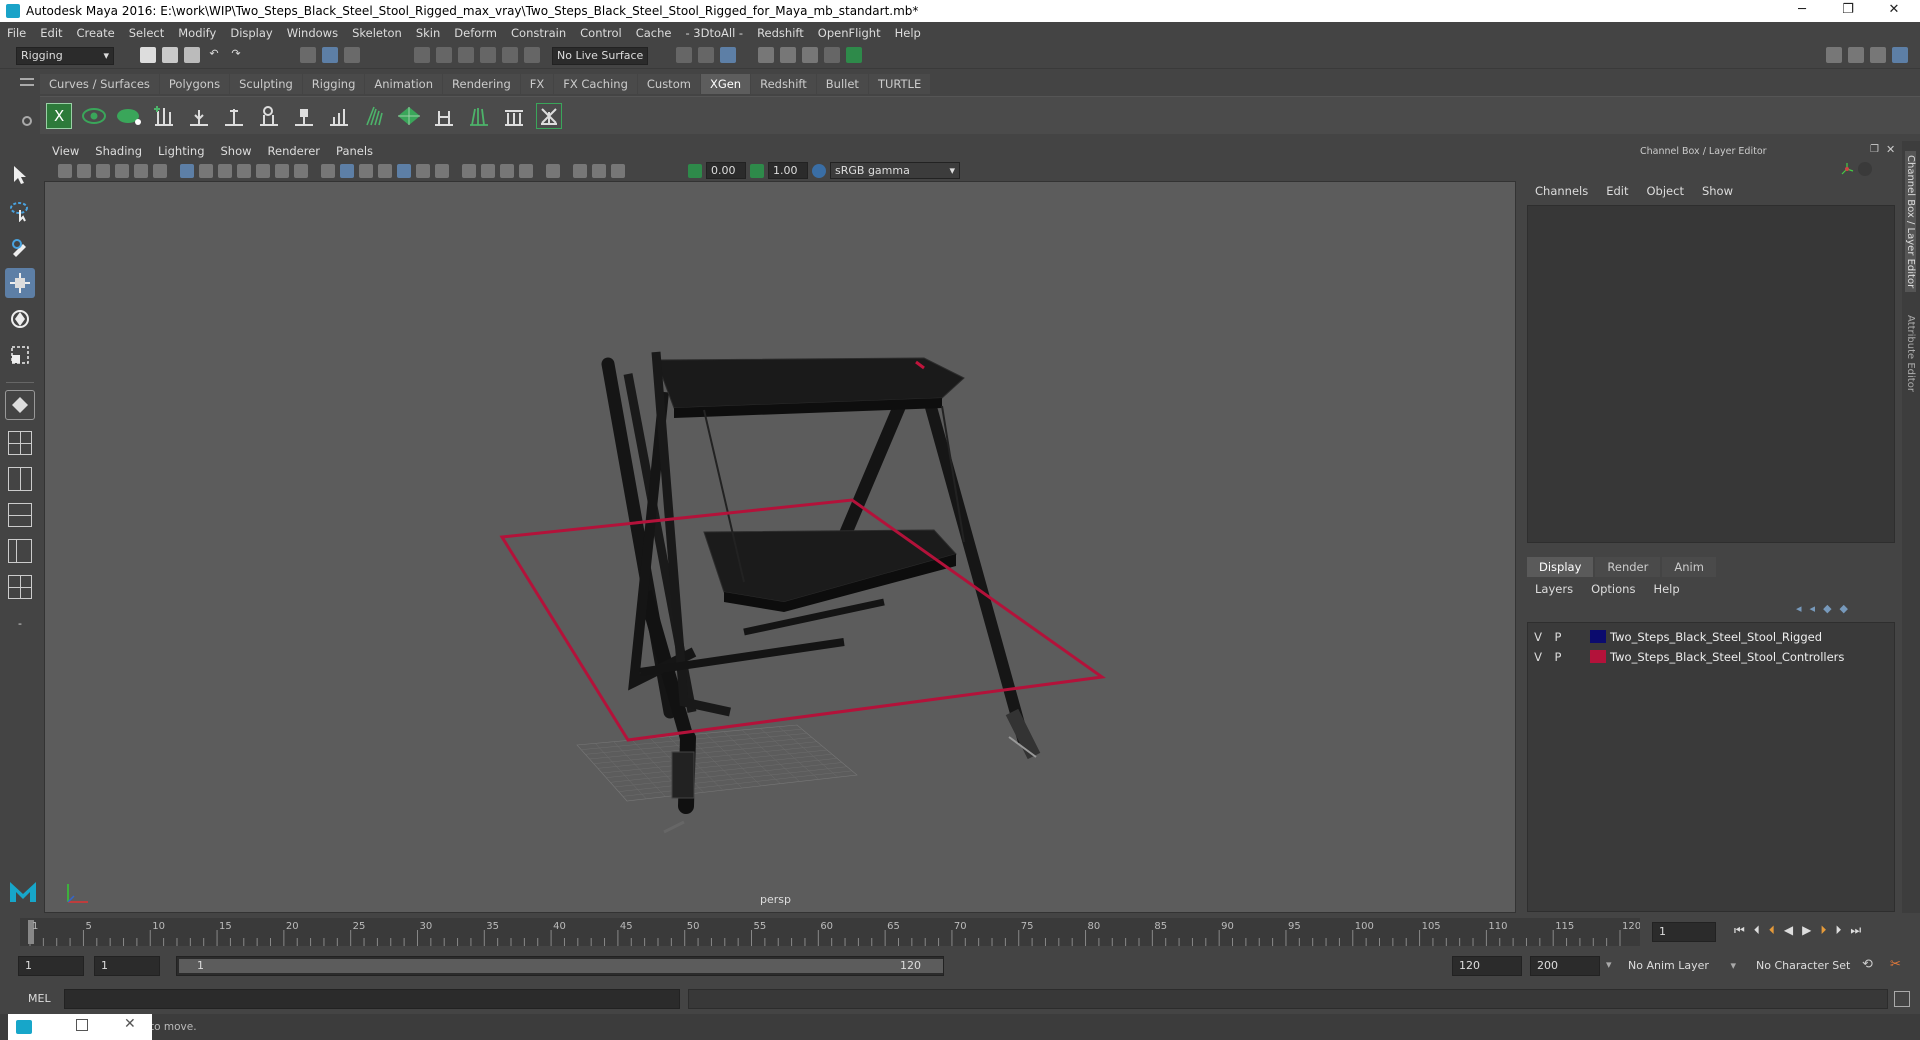 Image resolution: width=1920 pixels, height=1040 pixels. What do you see at coordinates (24, 1027) in the screenshot?
I see `maya-taskbar-icon` at bounding box center [24, 1027].